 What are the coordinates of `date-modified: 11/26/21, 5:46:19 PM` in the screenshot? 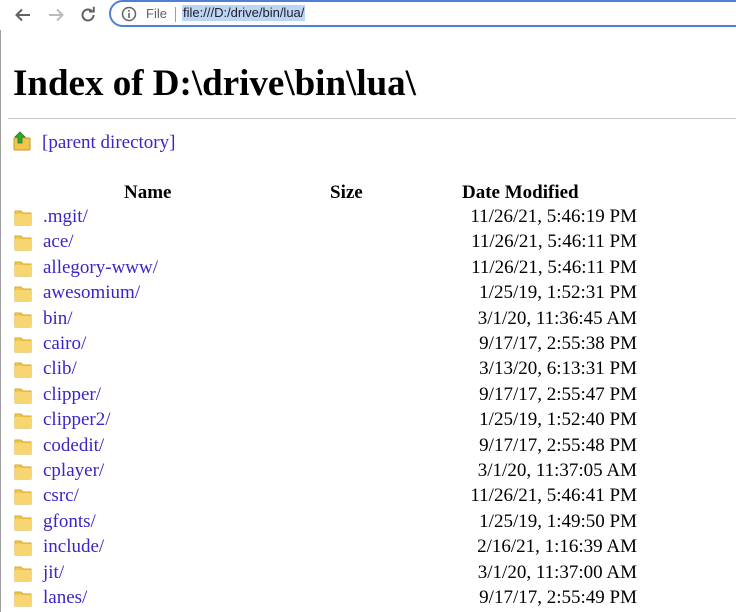 It's located at (553, 216).